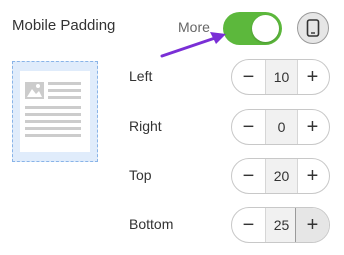  I want to click on padding-bottom-stepper: − 25 +, so click(280, 225).